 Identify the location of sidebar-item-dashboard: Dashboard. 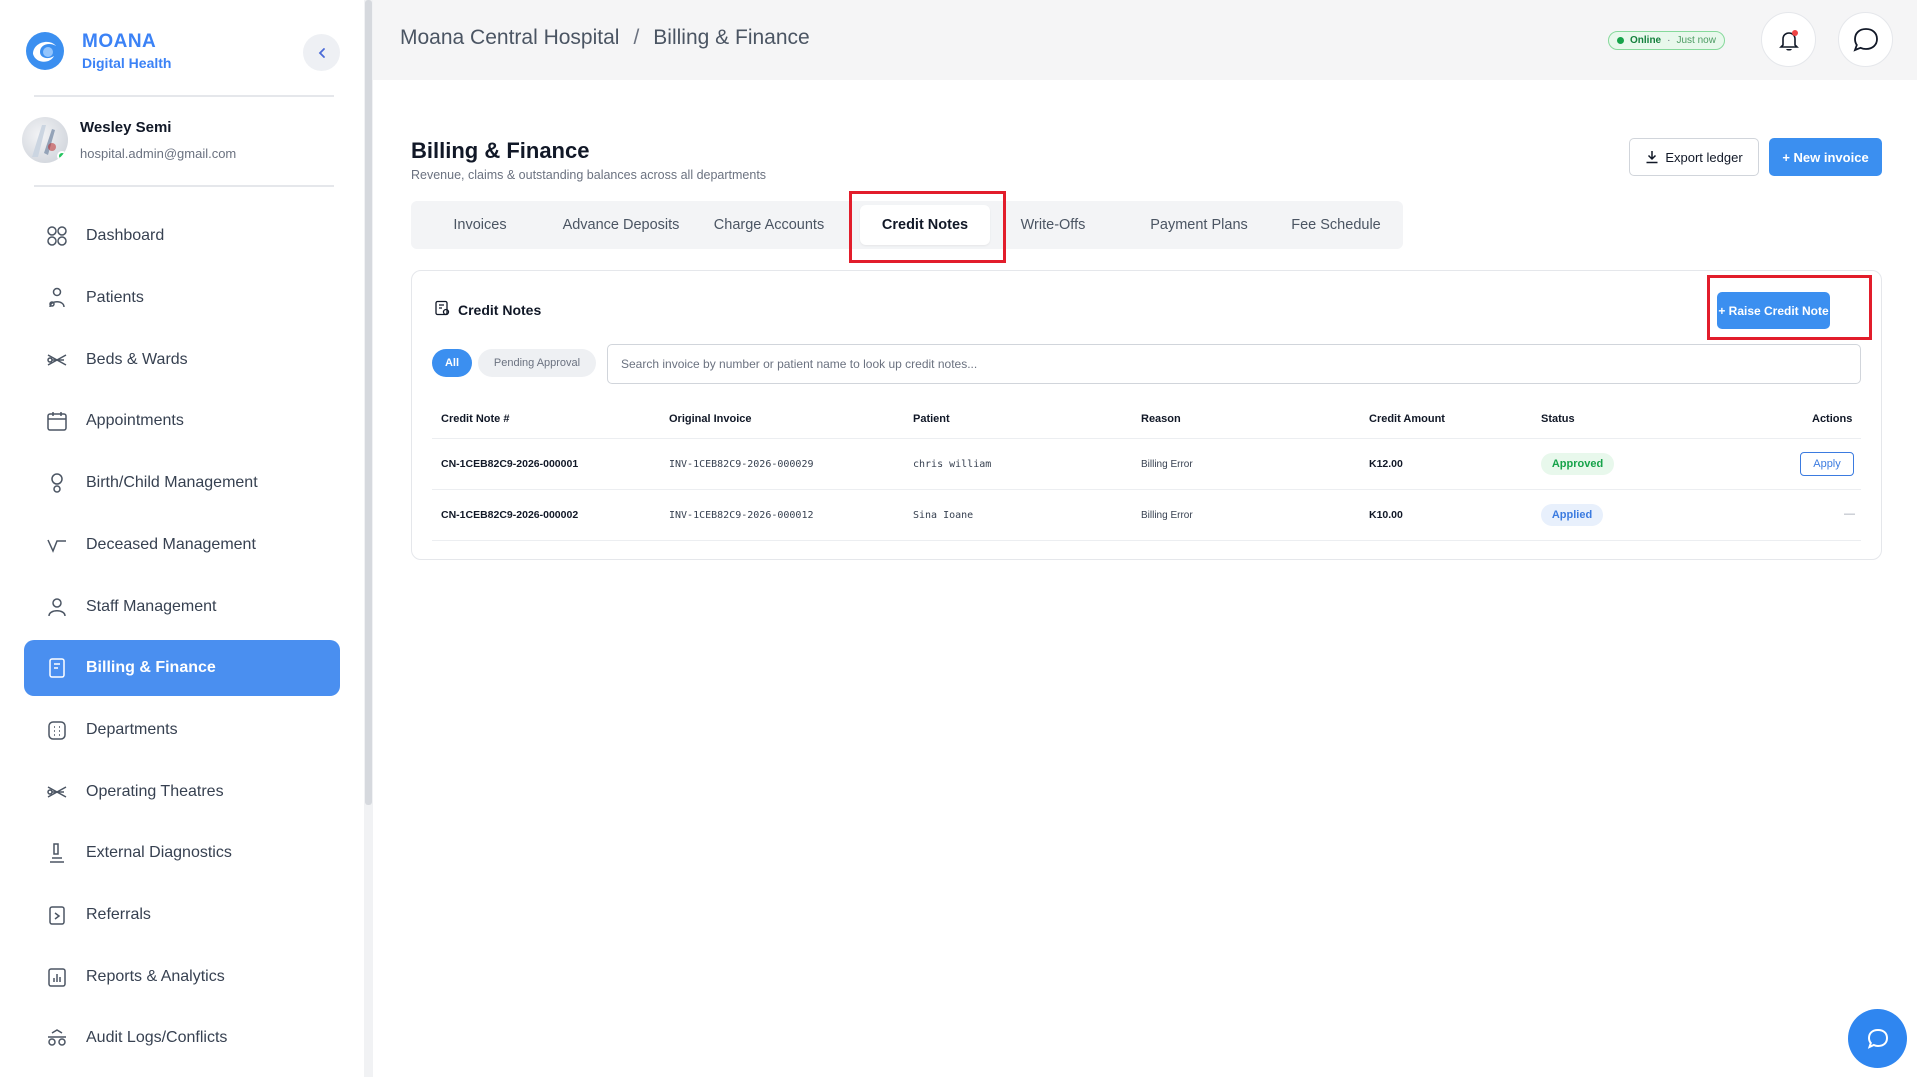
(182, 236).